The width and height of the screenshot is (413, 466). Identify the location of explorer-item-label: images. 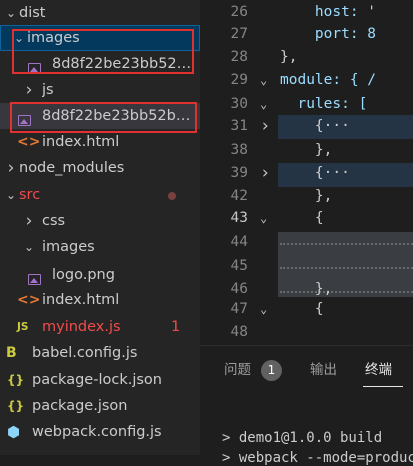
(68, 247).